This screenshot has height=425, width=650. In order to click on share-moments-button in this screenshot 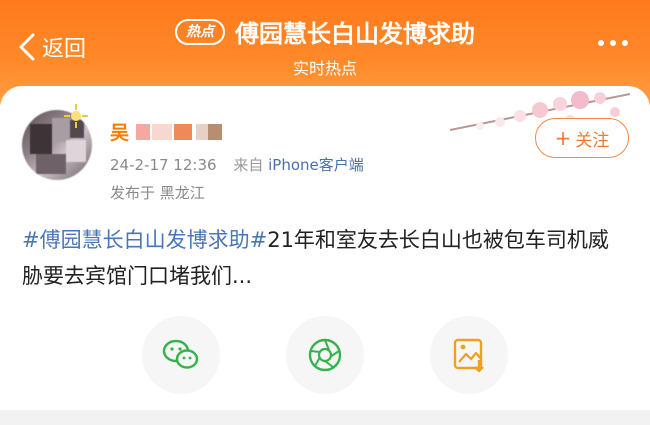, I will do `click(325, 355)`.